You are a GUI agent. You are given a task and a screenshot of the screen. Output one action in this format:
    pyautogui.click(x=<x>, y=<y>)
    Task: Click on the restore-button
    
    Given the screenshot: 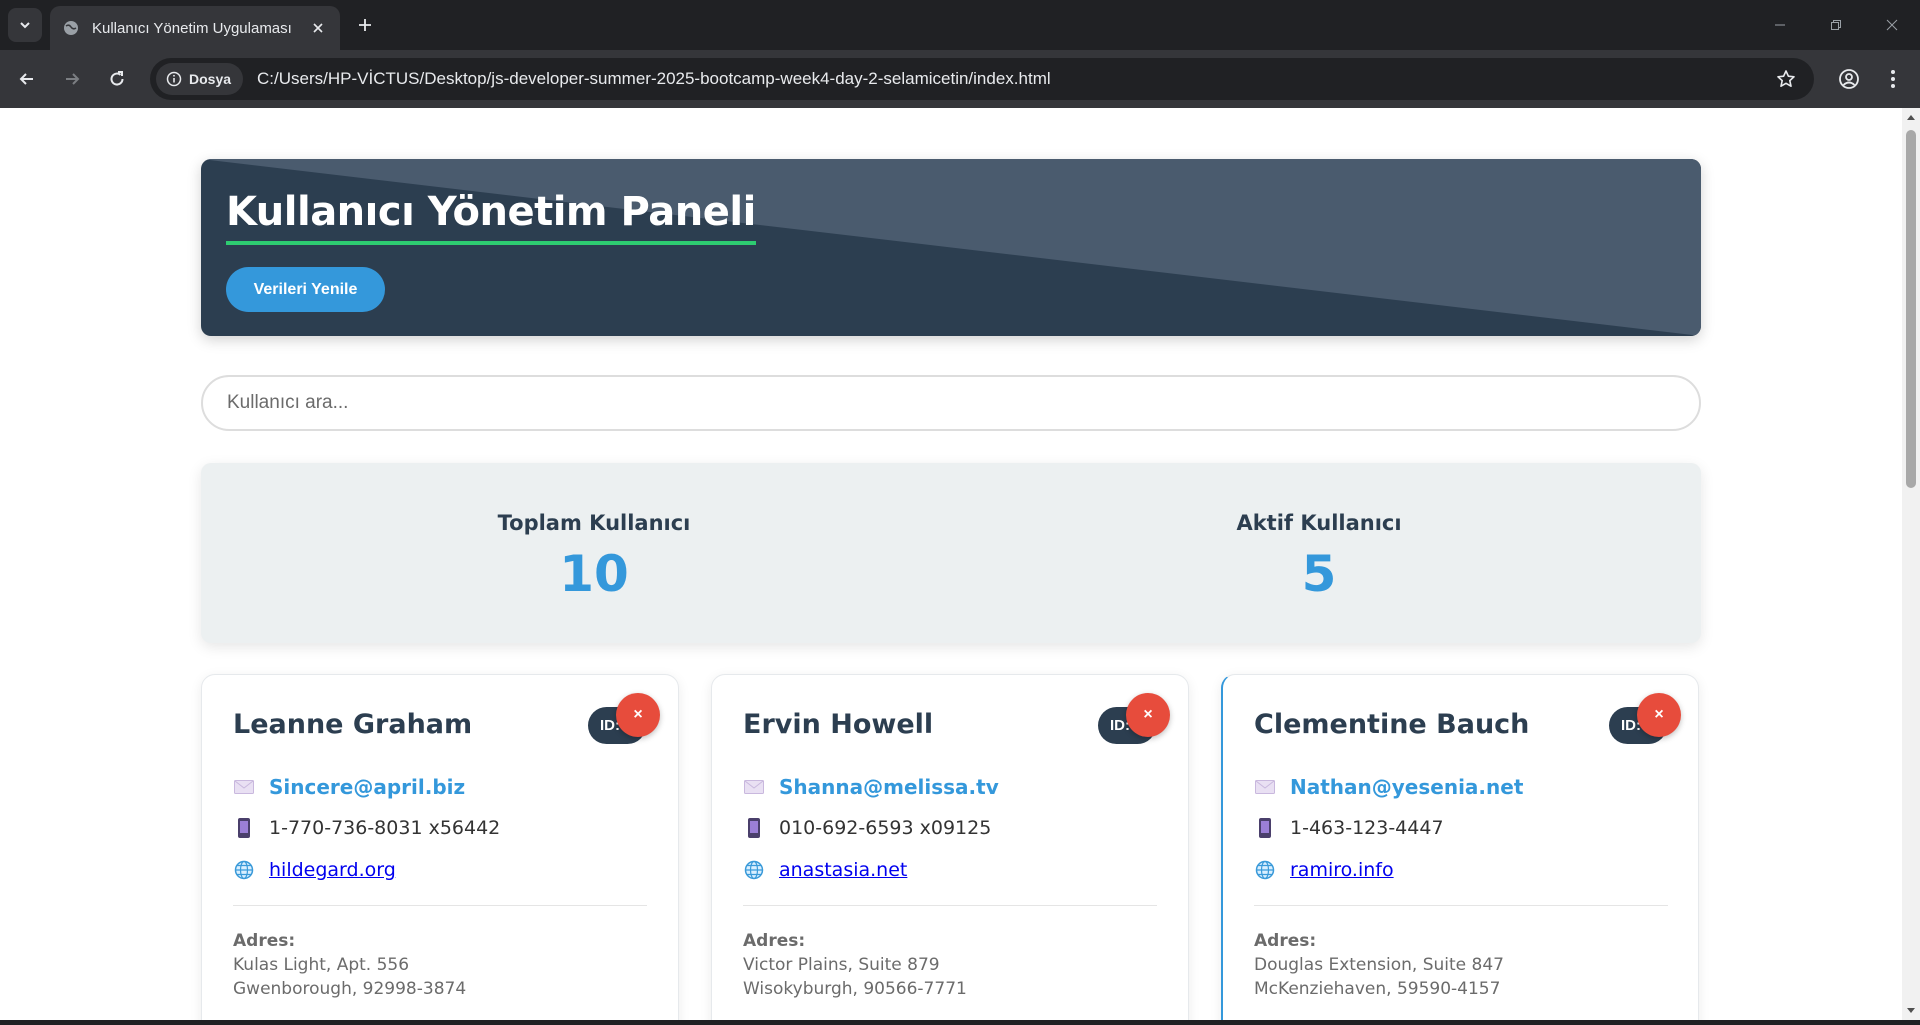 What is the action you would take?
    pyautogui.click(x=1836, y=25)
    